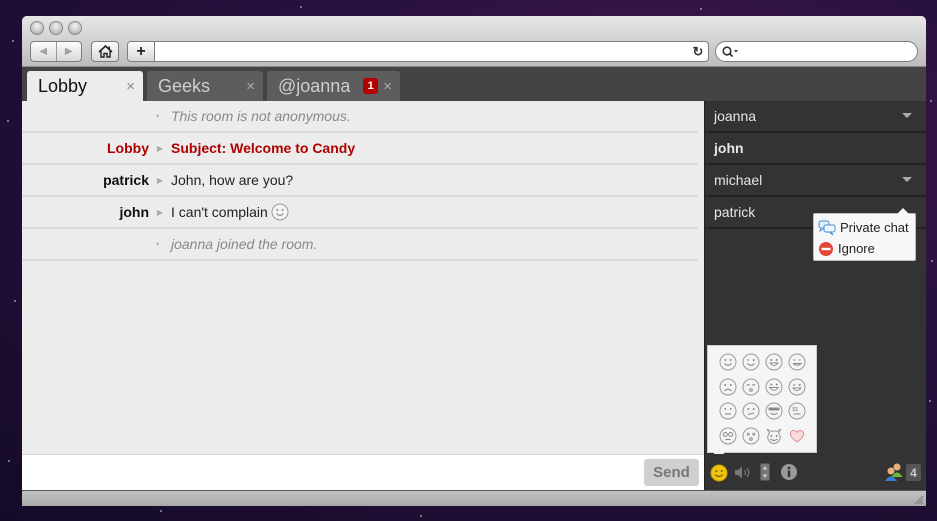 The image size is (937, 521). I want to click on forward-arrow-icon: ▶, so click(68, 51).